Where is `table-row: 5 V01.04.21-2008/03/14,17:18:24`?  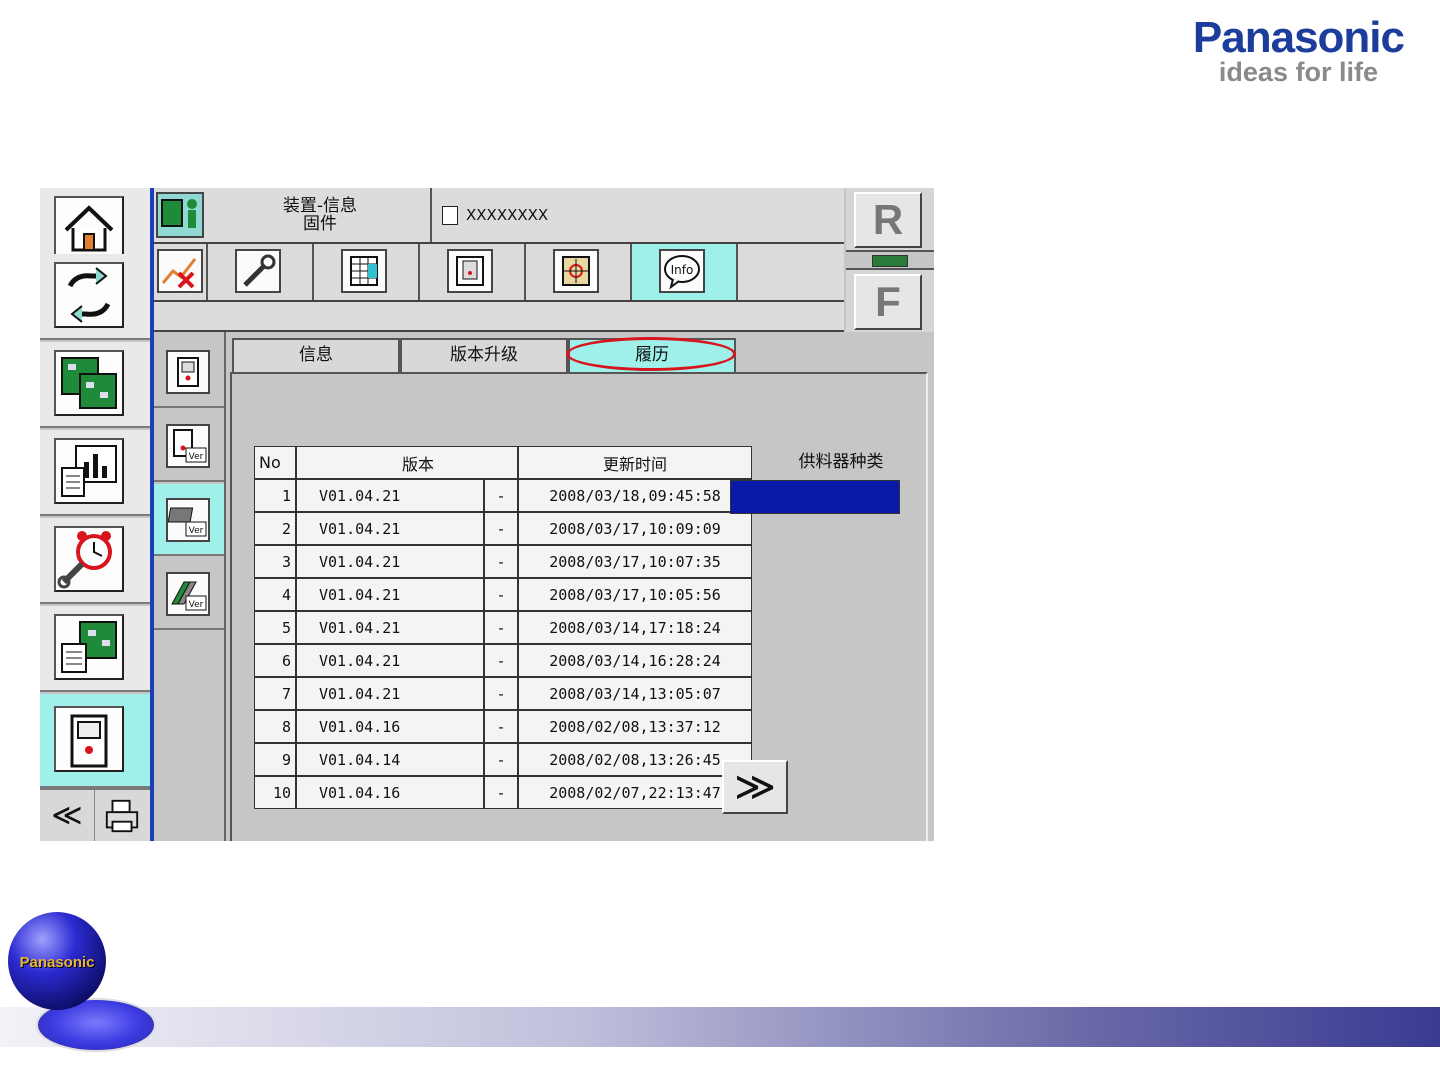
table-row: 5 V01.04.21-2008/03/14,17:18:24 is located at coordinates (503, 627).